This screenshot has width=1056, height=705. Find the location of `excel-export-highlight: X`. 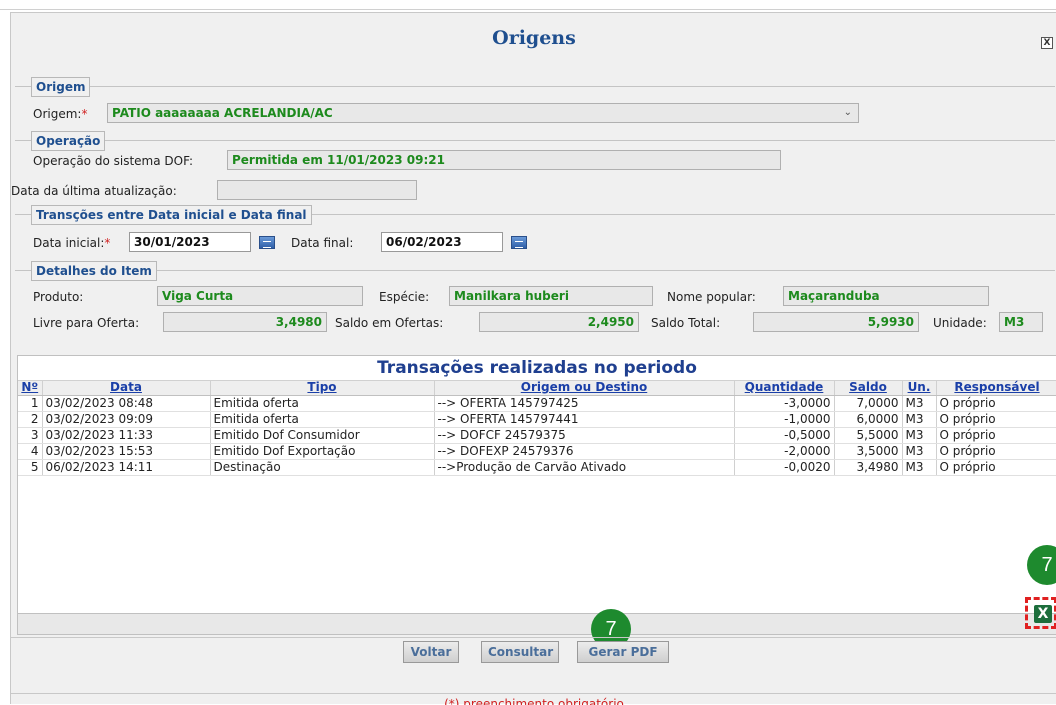

excel-export-highlight: X is located at coordinates (1040, 613).